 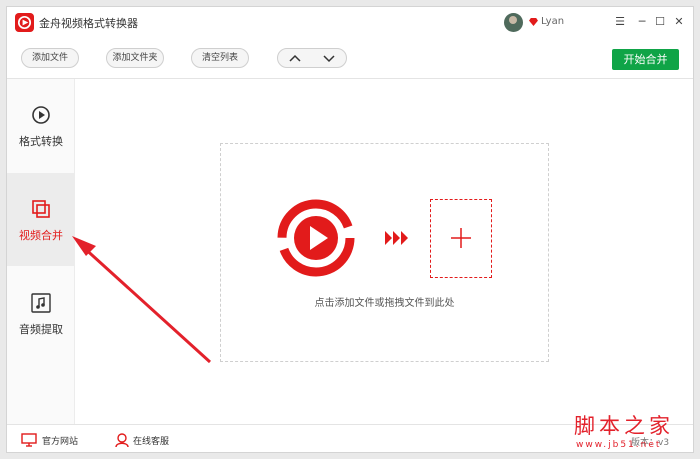 I want to click on maximize-icon: ☐, so click(x=660, y=22).